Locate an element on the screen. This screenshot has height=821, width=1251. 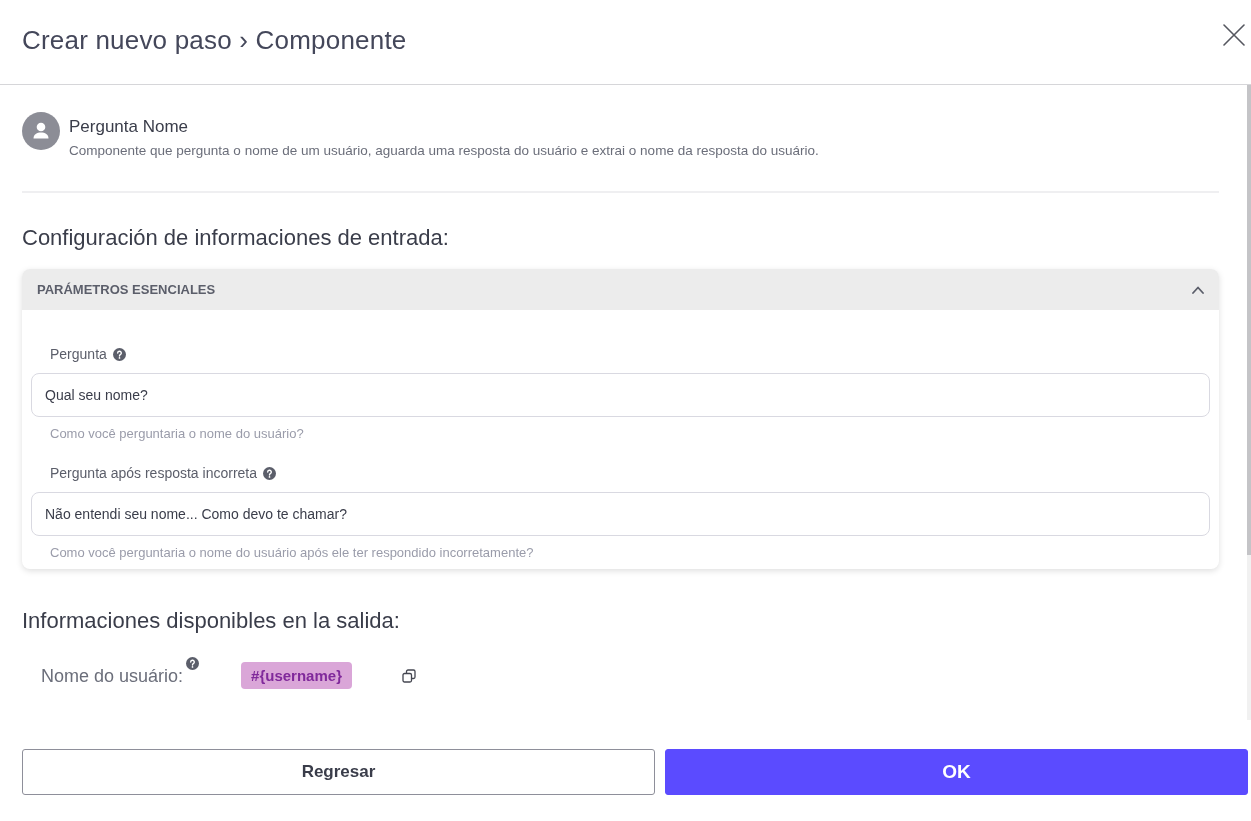
ok-button: OK is located at coordinates (956, 772).